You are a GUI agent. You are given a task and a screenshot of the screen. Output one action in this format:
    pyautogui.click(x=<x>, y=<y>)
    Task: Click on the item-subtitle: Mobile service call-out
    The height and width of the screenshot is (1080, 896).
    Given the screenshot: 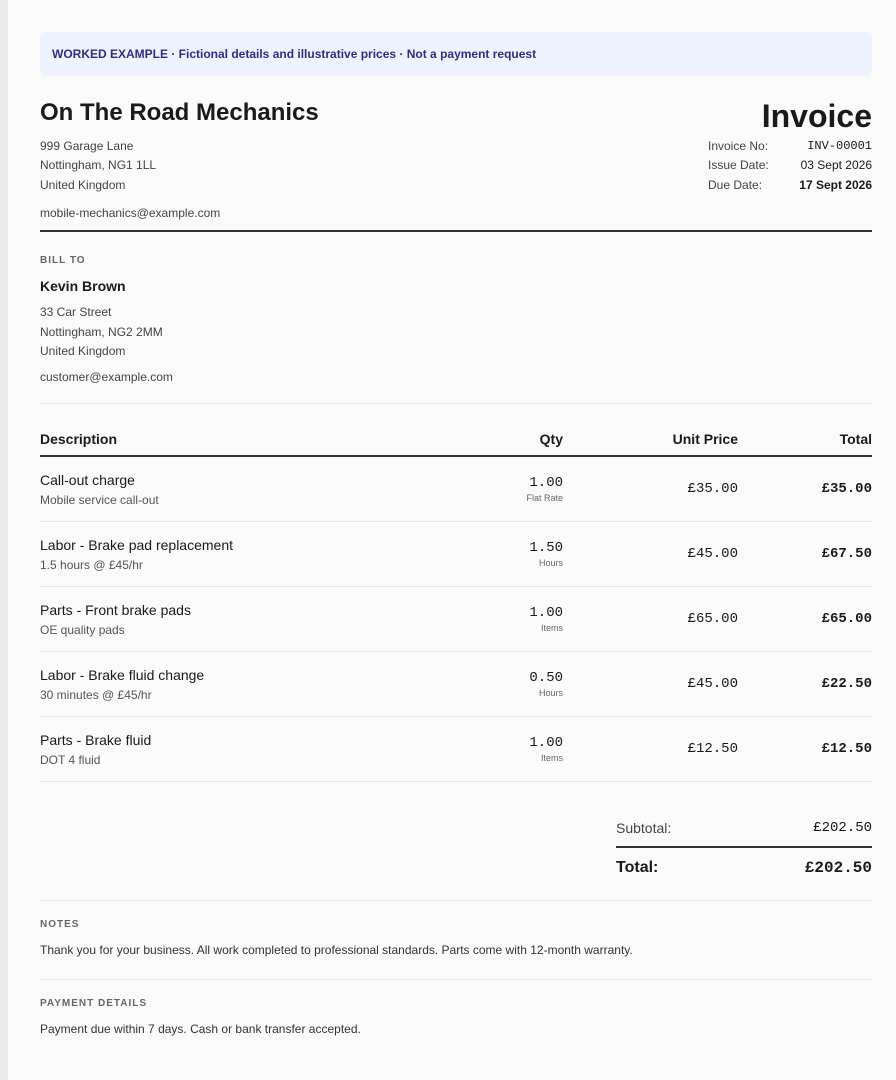 What is the action you would take?
    pyautogui.click(x=99, y=499)
    